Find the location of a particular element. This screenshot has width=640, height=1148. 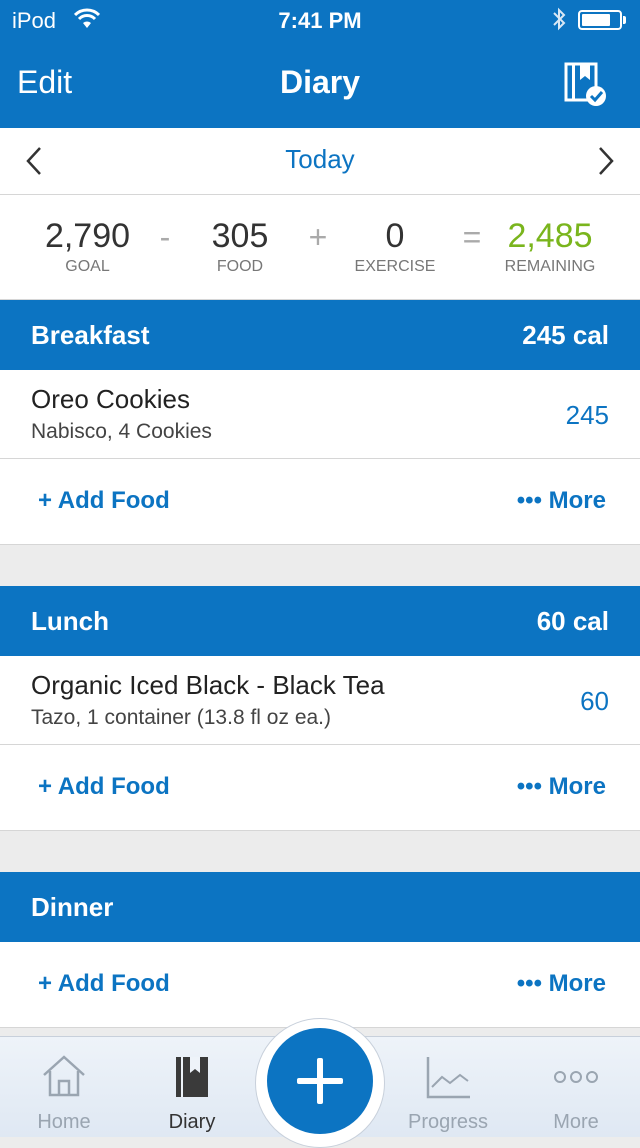

food-calories: 245 is located at coordinates (587, 415).